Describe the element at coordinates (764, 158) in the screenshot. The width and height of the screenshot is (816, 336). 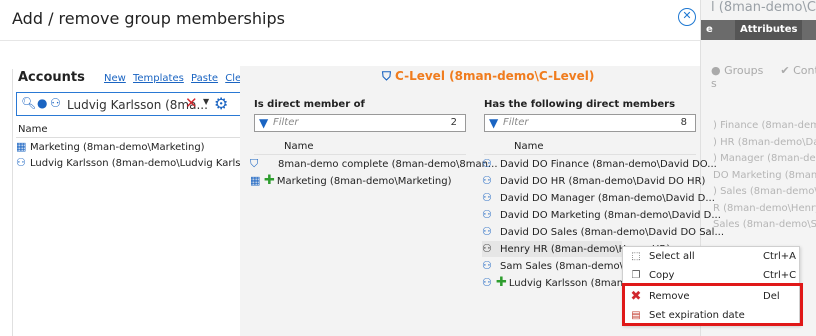
I see `background-list-item: ) Manager (8man-demo` at that location.